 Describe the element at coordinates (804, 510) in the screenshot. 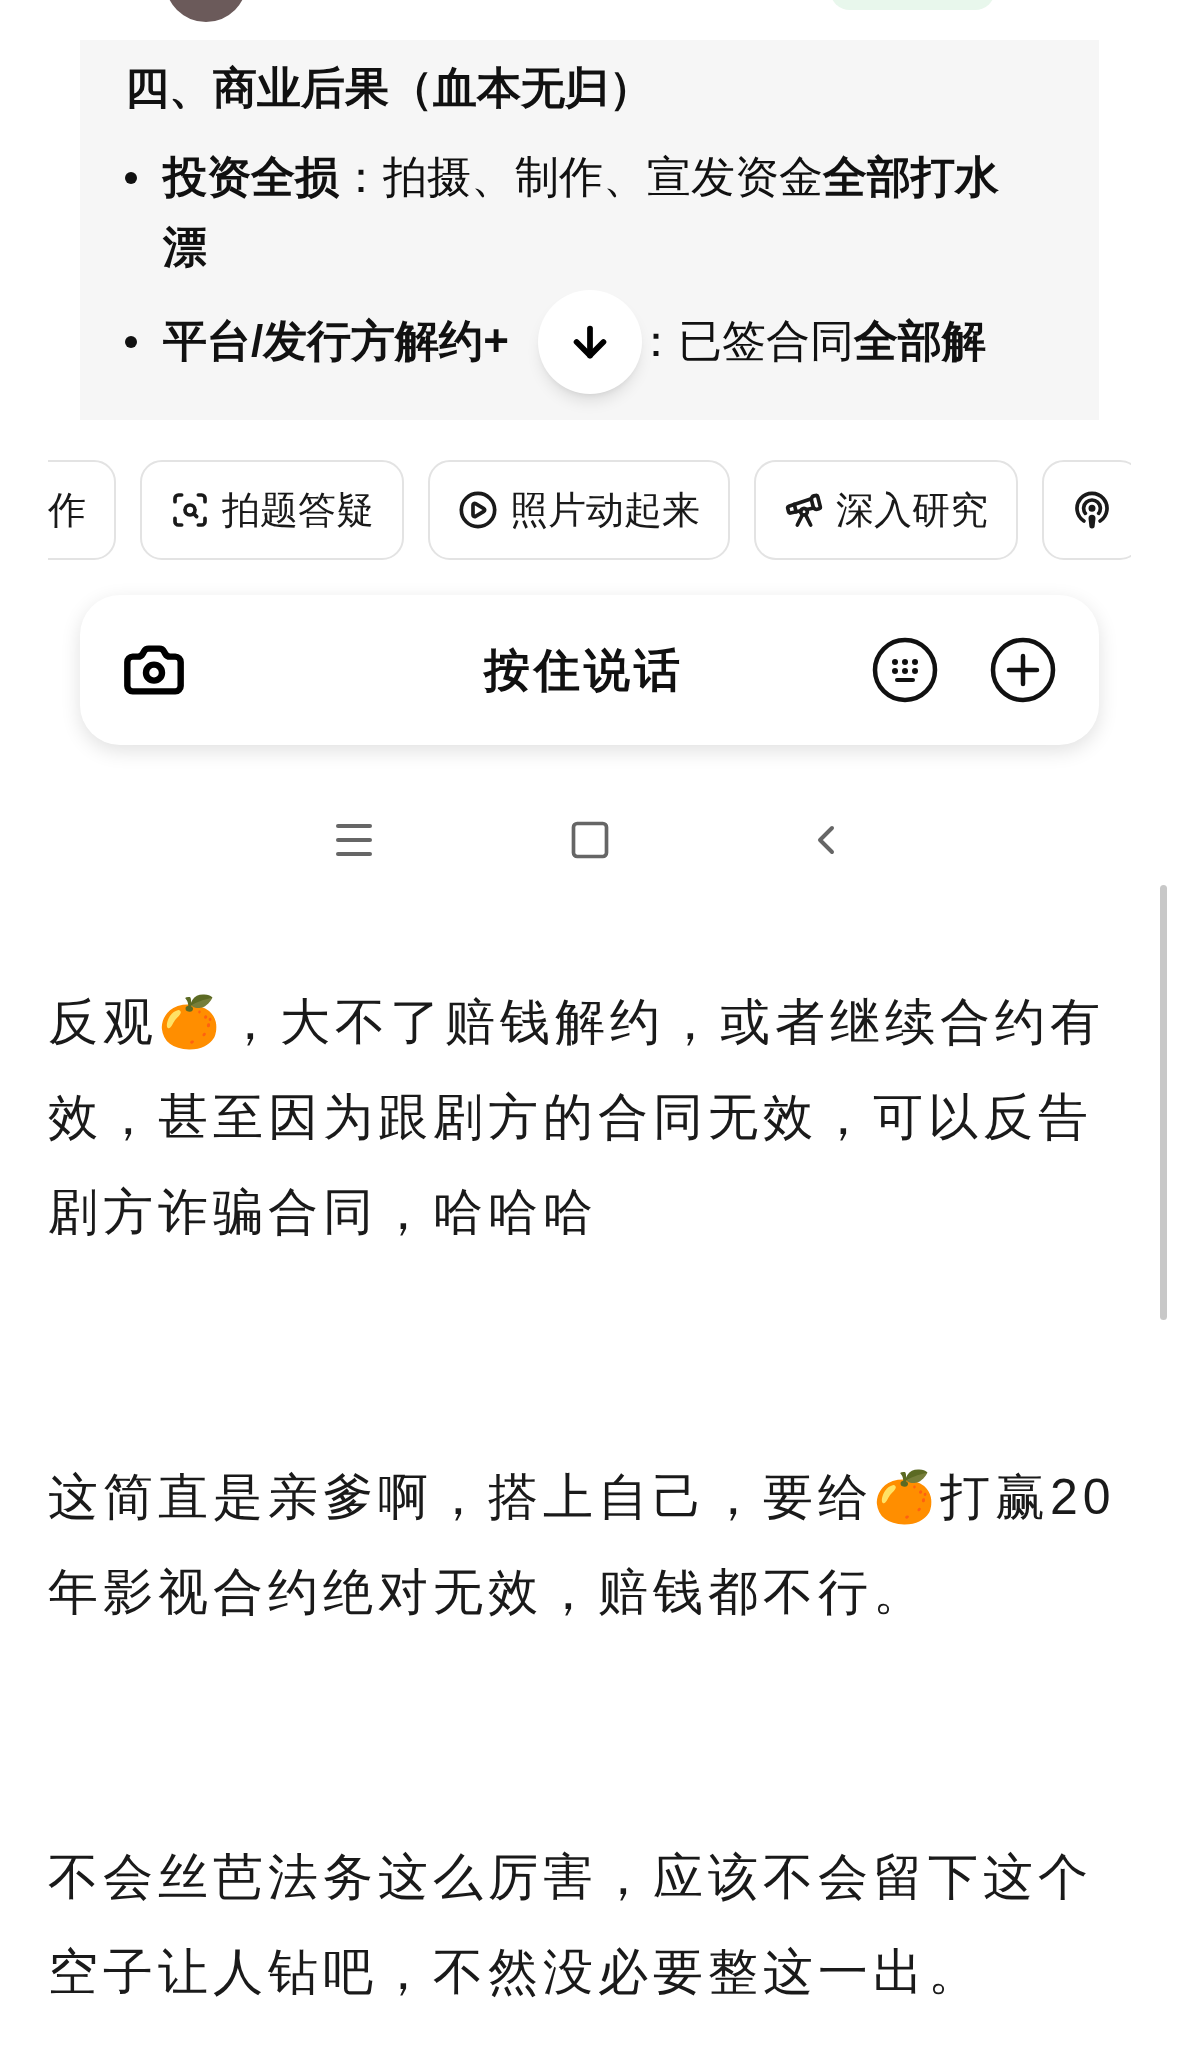

I see `telescope-icon` at that location.